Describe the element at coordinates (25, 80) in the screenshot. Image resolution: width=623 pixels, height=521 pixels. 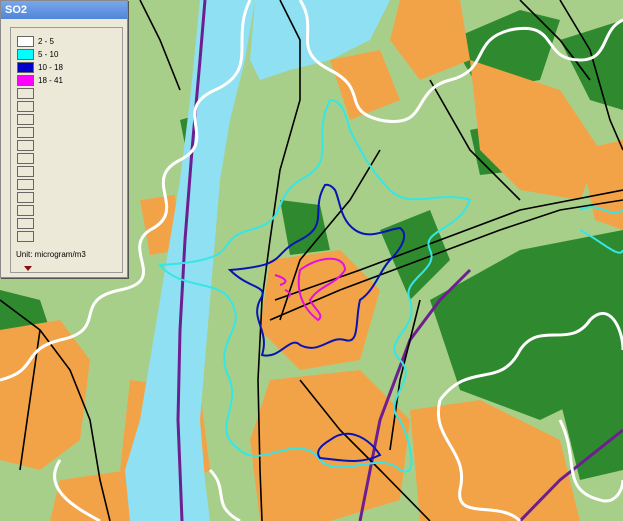
I see `legend-swatch-magenta` at that location.